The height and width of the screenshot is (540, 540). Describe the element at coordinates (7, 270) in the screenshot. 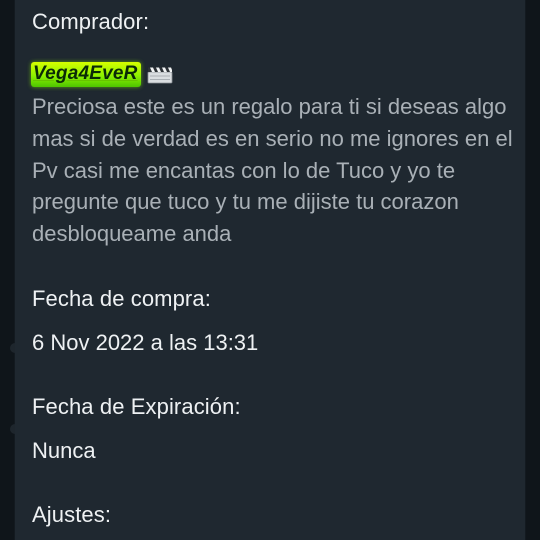

I see `background-left-edge` at that location.